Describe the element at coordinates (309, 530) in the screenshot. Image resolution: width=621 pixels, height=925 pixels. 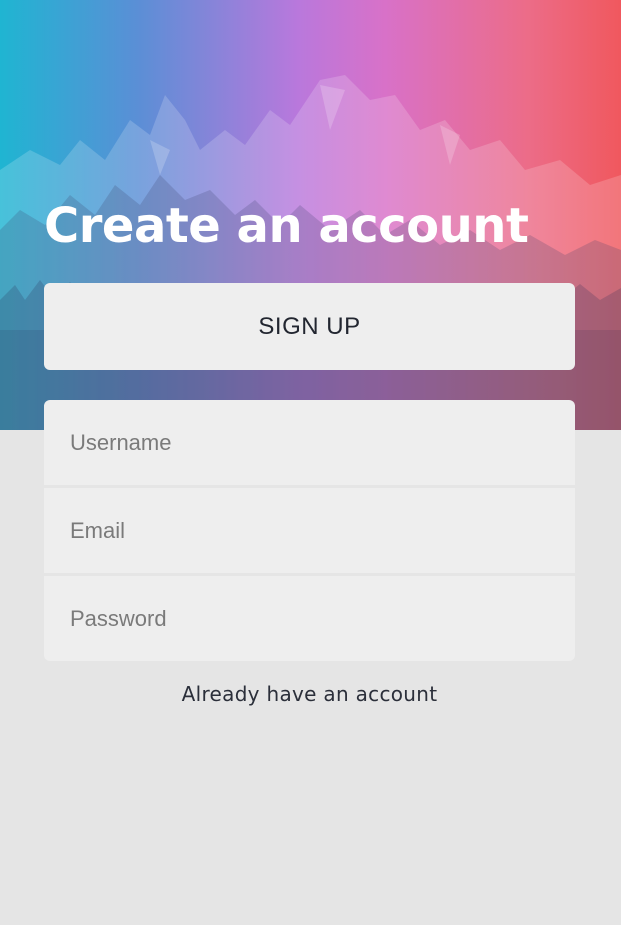
I see `email-input` at that location.